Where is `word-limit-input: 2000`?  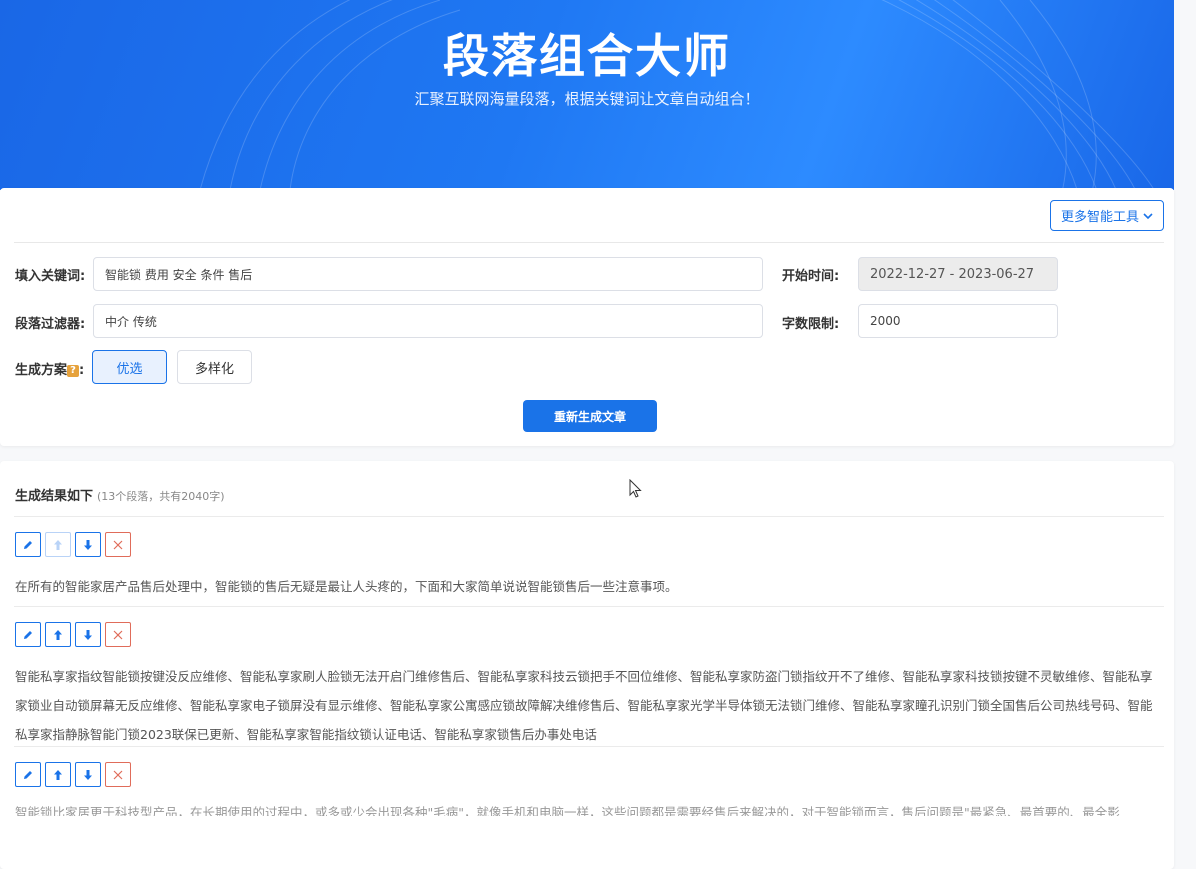 word-limit-input: 2000 is located at coordinates (958, 321).